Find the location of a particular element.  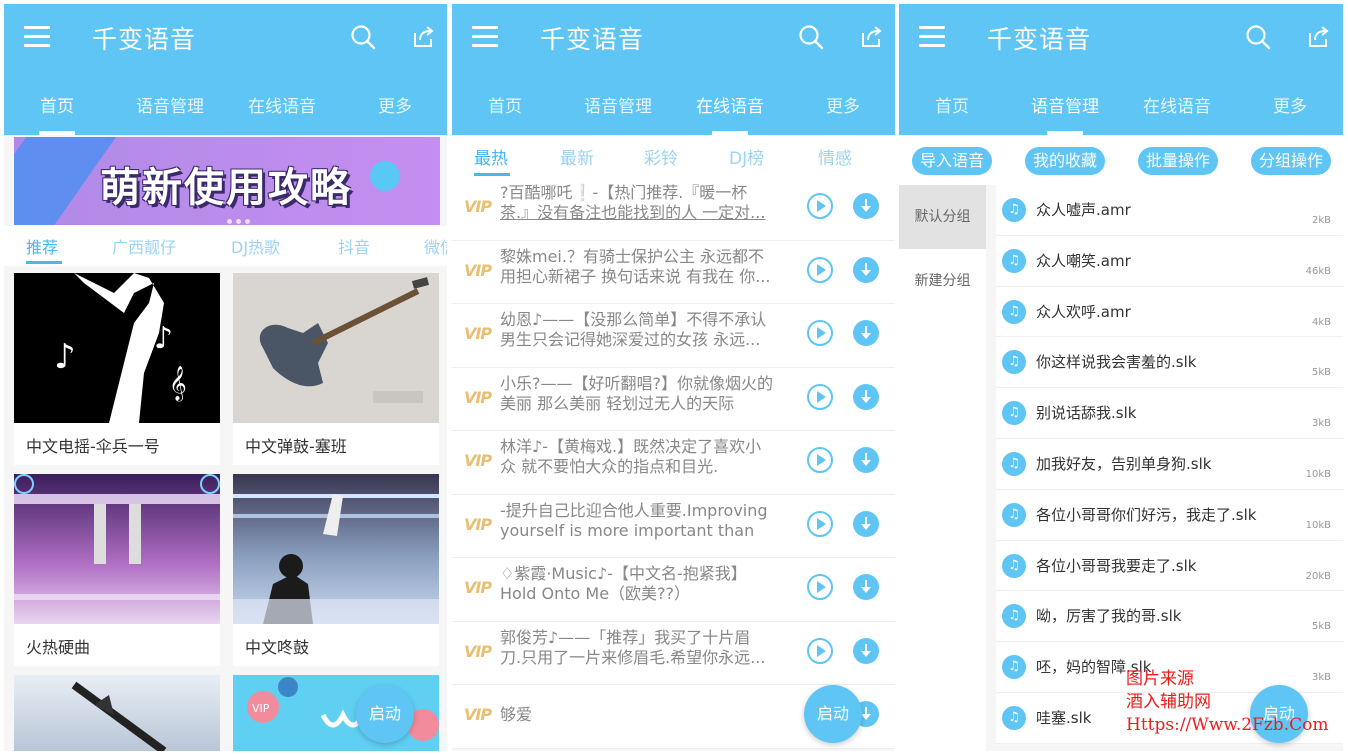

voice-card: 火热硬曲 is located at coordinates (117, 570).